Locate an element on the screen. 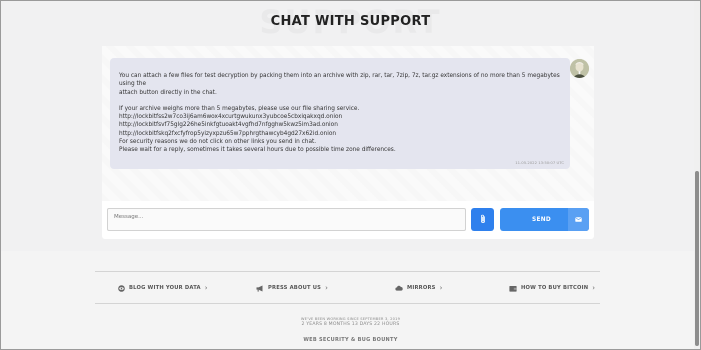 The image size is (701, 350). eye-icon is located at coordinates (121, 288).